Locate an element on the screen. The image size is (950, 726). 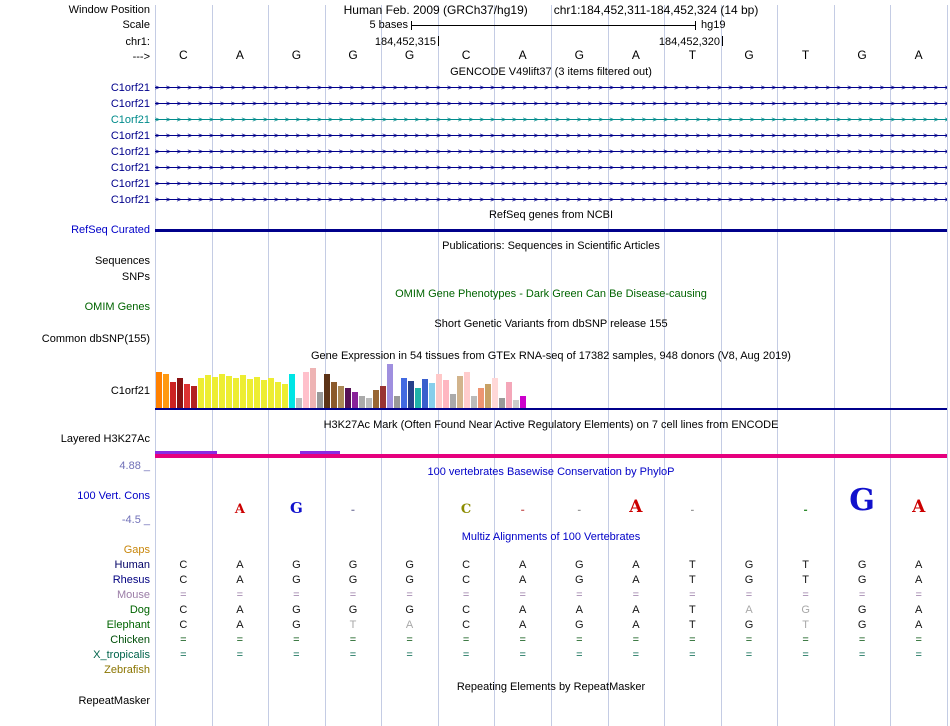
multiz-species-label: Chicken is located at coordinates (75, 640).